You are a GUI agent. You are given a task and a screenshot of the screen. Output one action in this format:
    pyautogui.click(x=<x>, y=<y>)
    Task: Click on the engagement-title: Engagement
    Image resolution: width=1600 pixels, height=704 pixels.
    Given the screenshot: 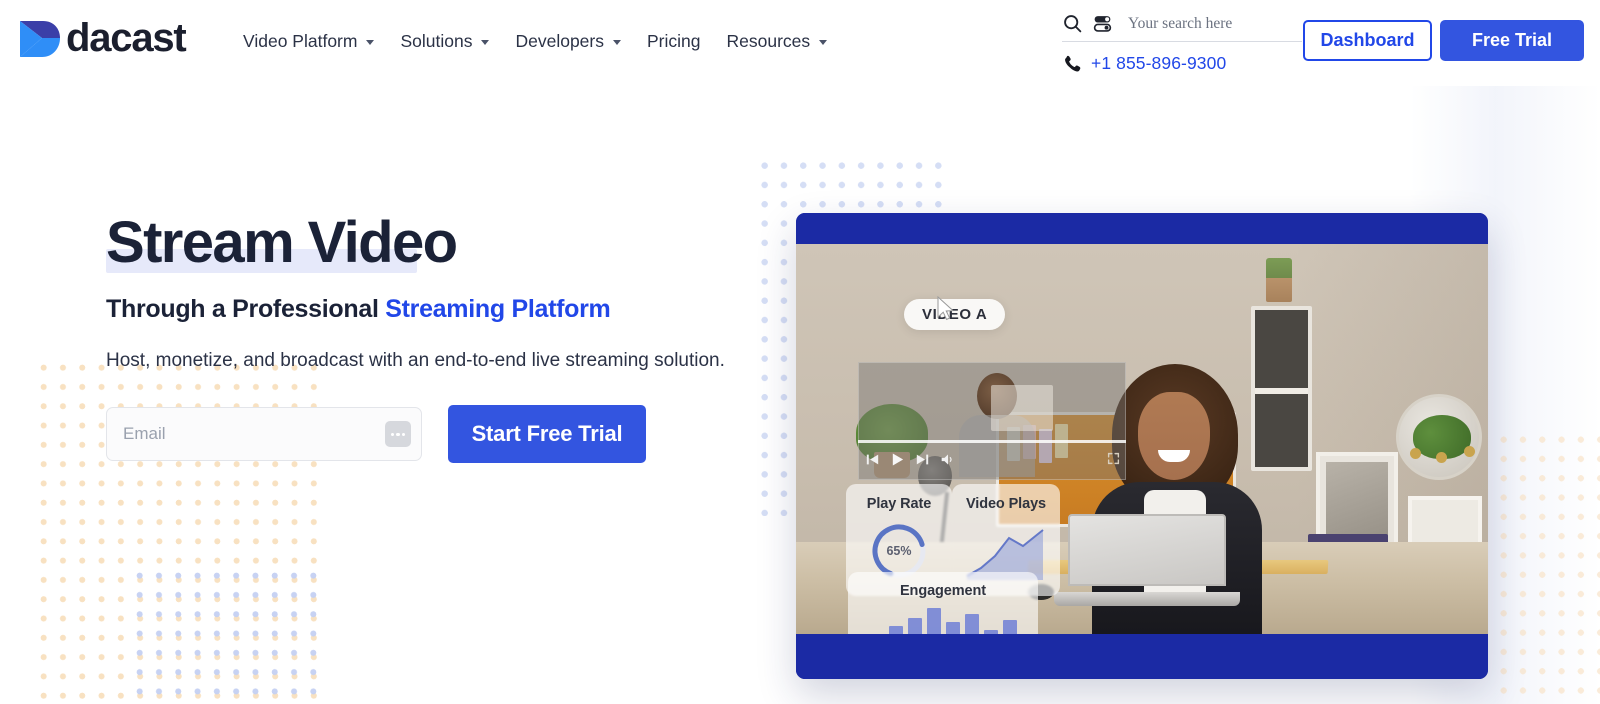 What is the action you would take?
    pyautogui.click(x=942, y=591)
    